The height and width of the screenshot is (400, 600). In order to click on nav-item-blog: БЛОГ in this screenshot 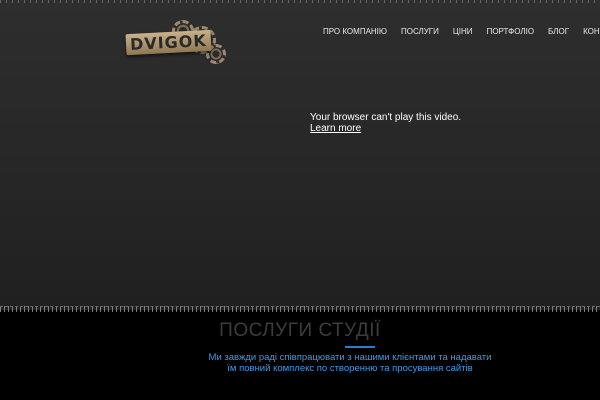, I will do `click(558, 31)`.